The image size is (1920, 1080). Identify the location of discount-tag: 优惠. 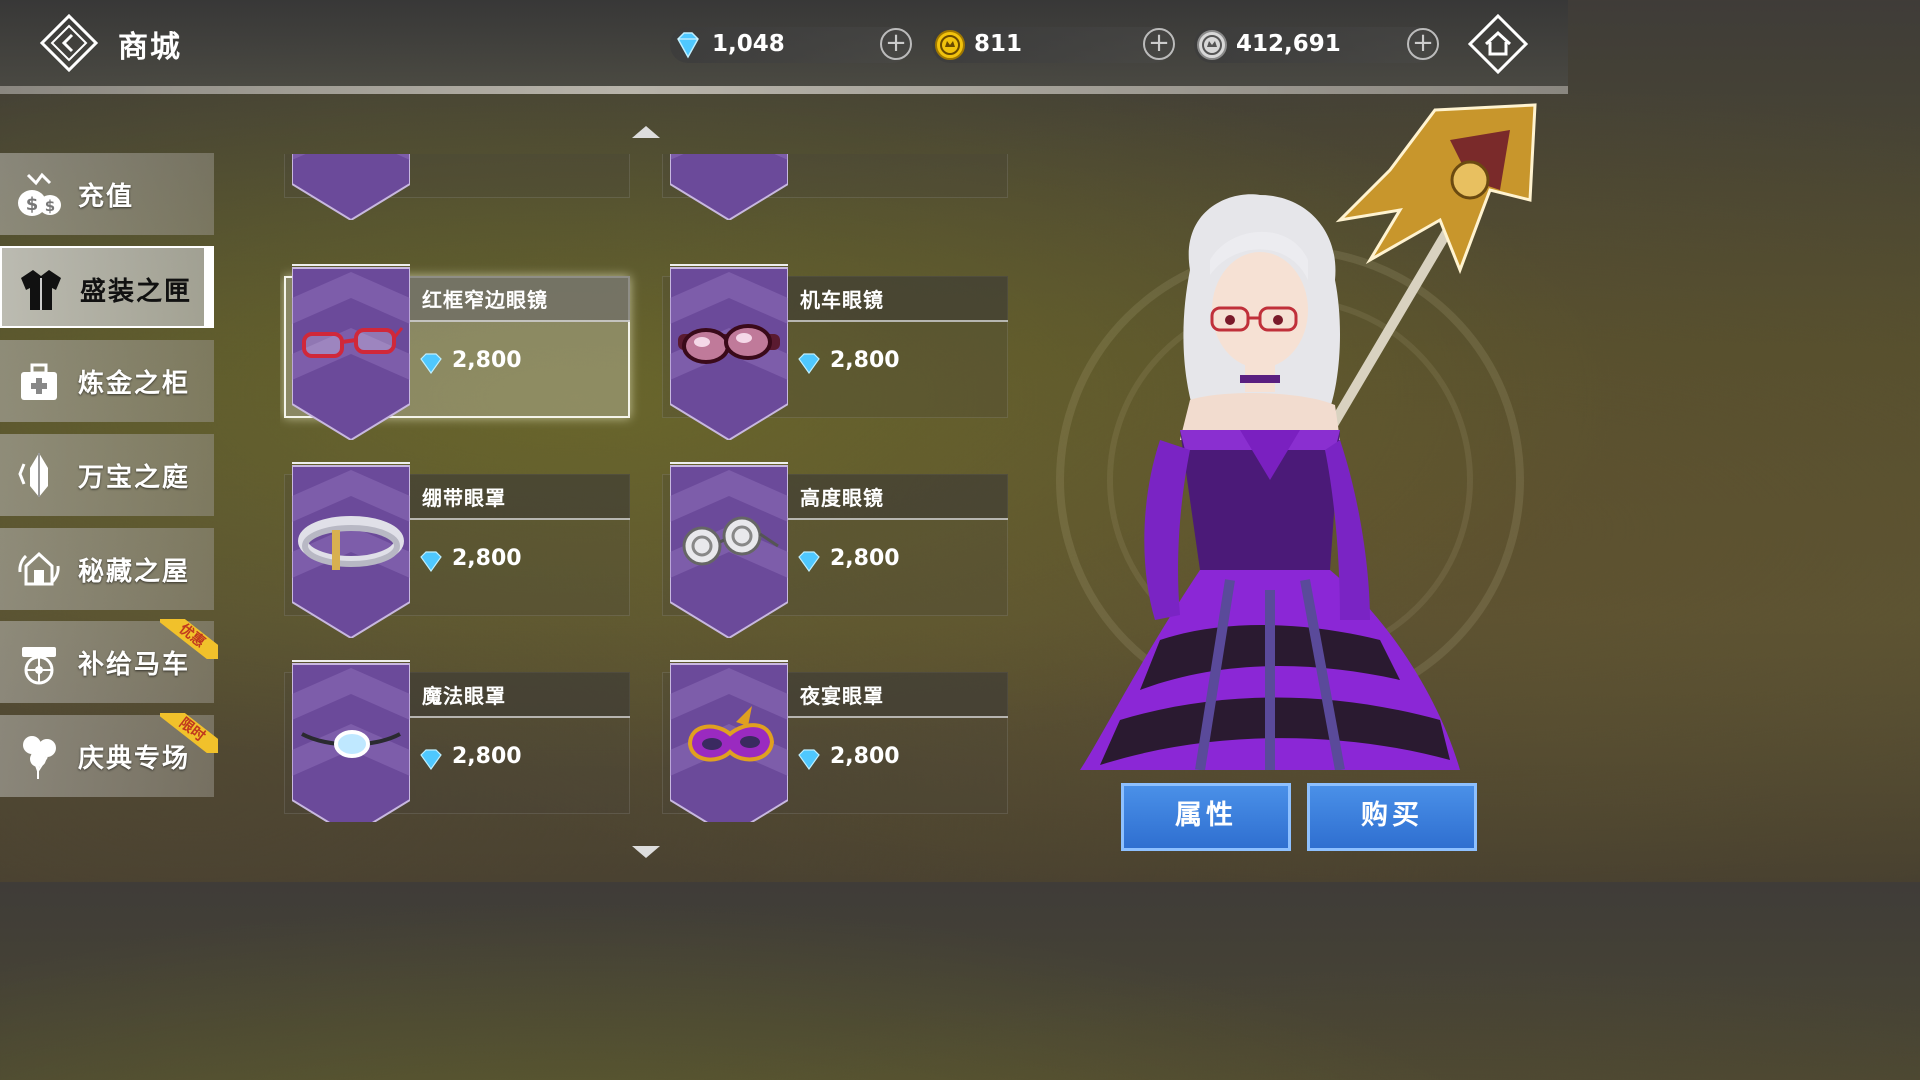
(189, 639).